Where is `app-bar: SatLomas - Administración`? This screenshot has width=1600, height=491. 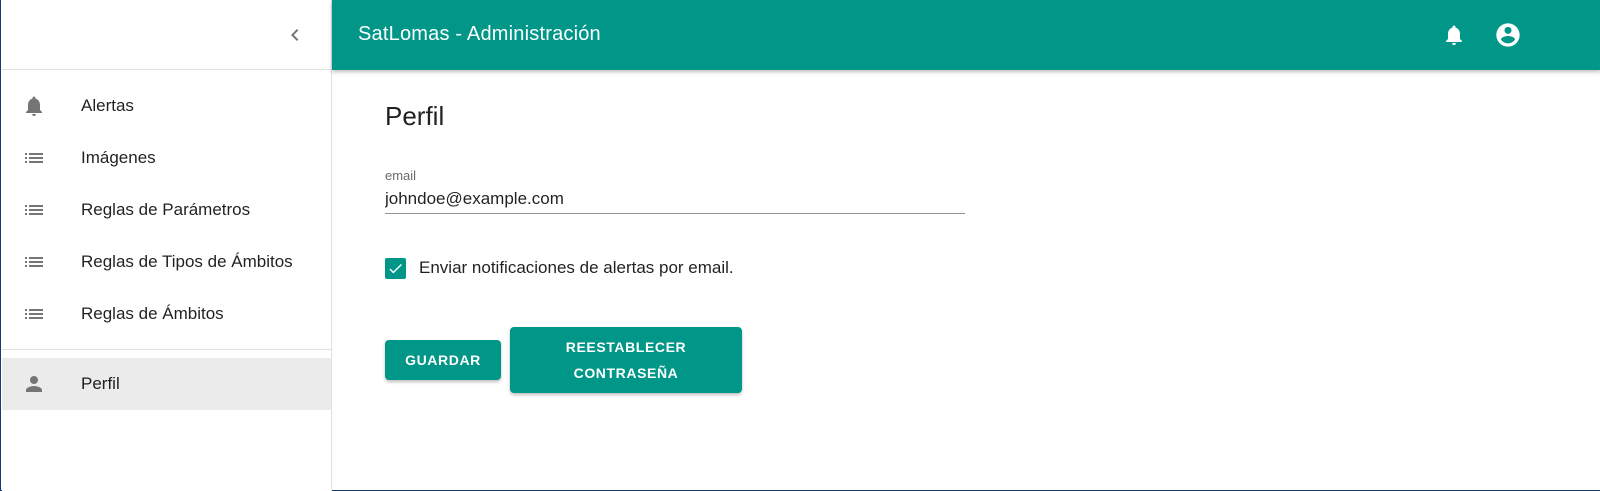
app-bar: SatLomas - Administración is located at coordinates (966, 35).